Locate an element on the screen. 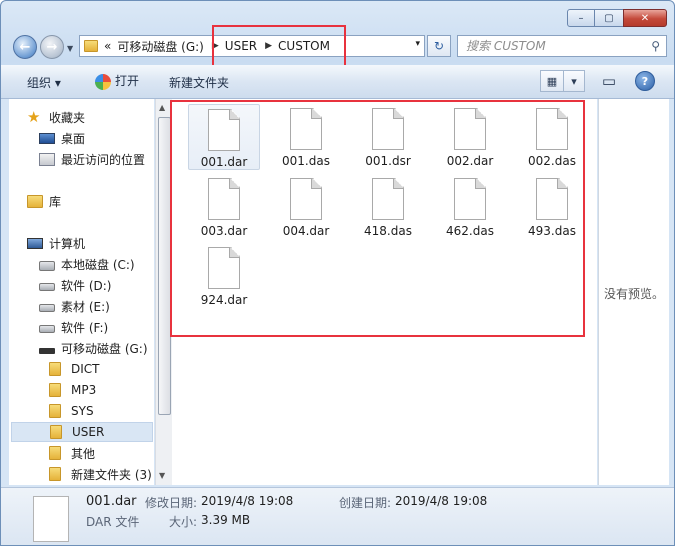 Image resolution: width=675 pixels, height=546 pixels. nav-item-favorites: ★ 收藏夹 is located at coordinates (56, 117).